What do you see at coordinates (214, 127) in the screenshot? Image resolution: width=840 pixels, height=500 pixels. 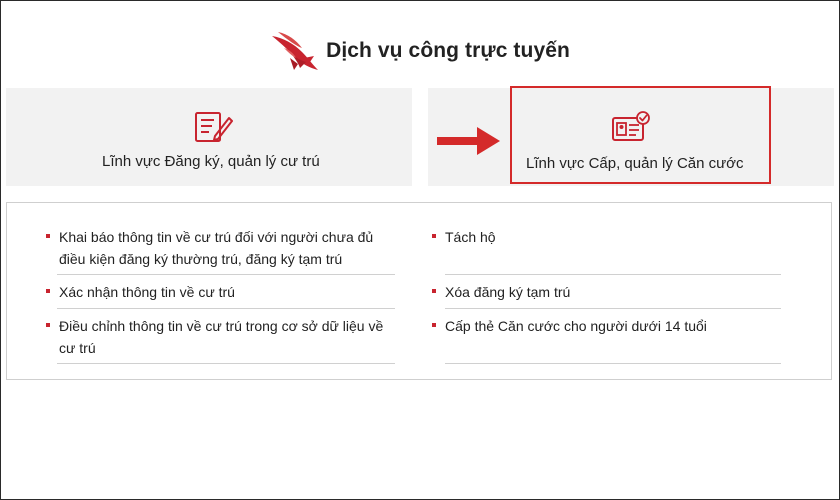 I see `form-edit-icon` at bounding box center [214, 127].